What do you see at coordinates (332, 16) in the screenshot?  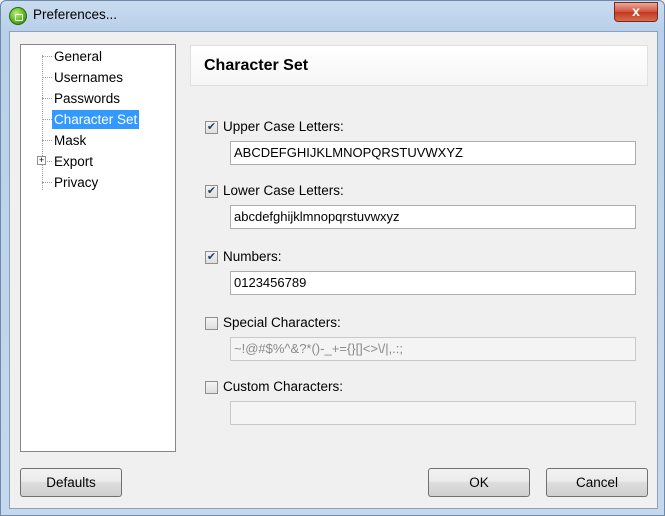 I see `title-bar: Preferences... x` at bounding box center [332, 16].